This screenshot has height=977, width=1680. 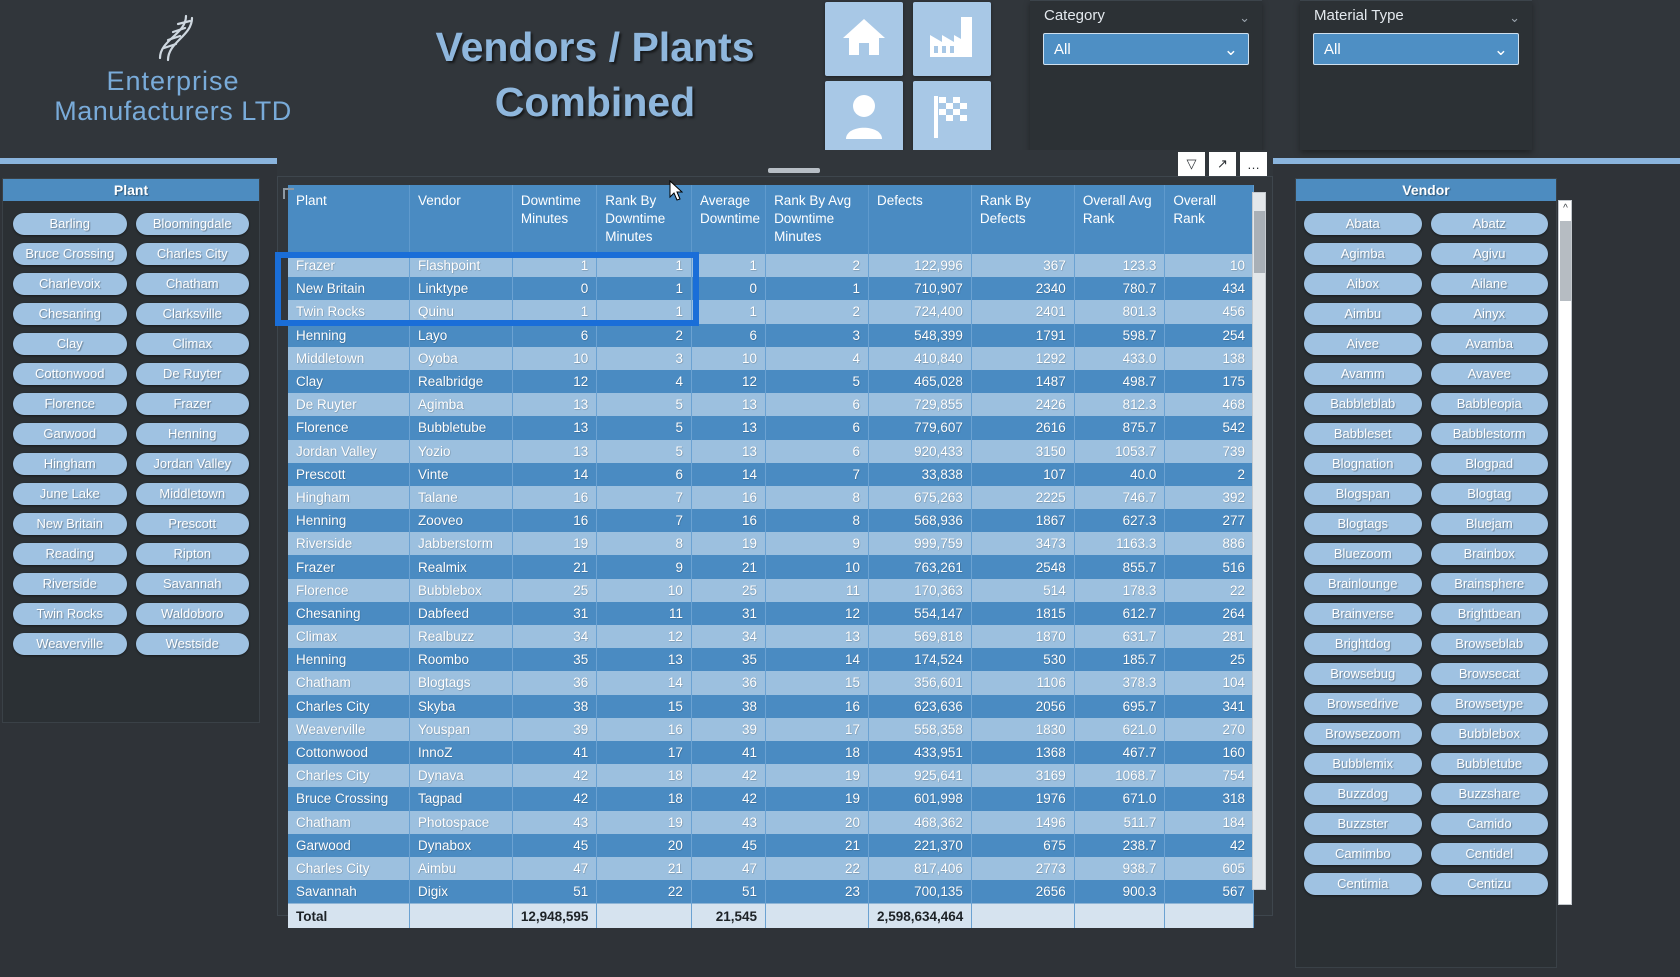 I want to click on table-row: Henning Roombo 35 13 35 14 174,524 530 185.7 25, so click(x=771, y=660).